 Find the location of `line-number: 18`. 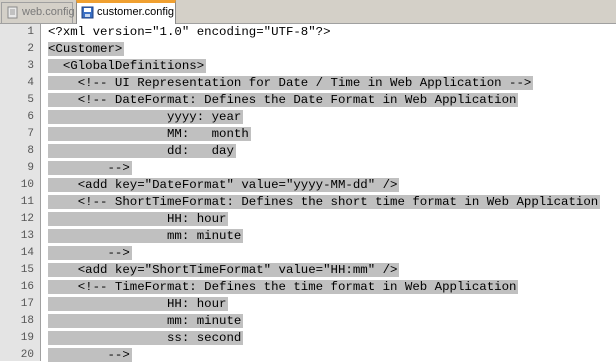

line-number: 18 is located at coordinates (27, 321).